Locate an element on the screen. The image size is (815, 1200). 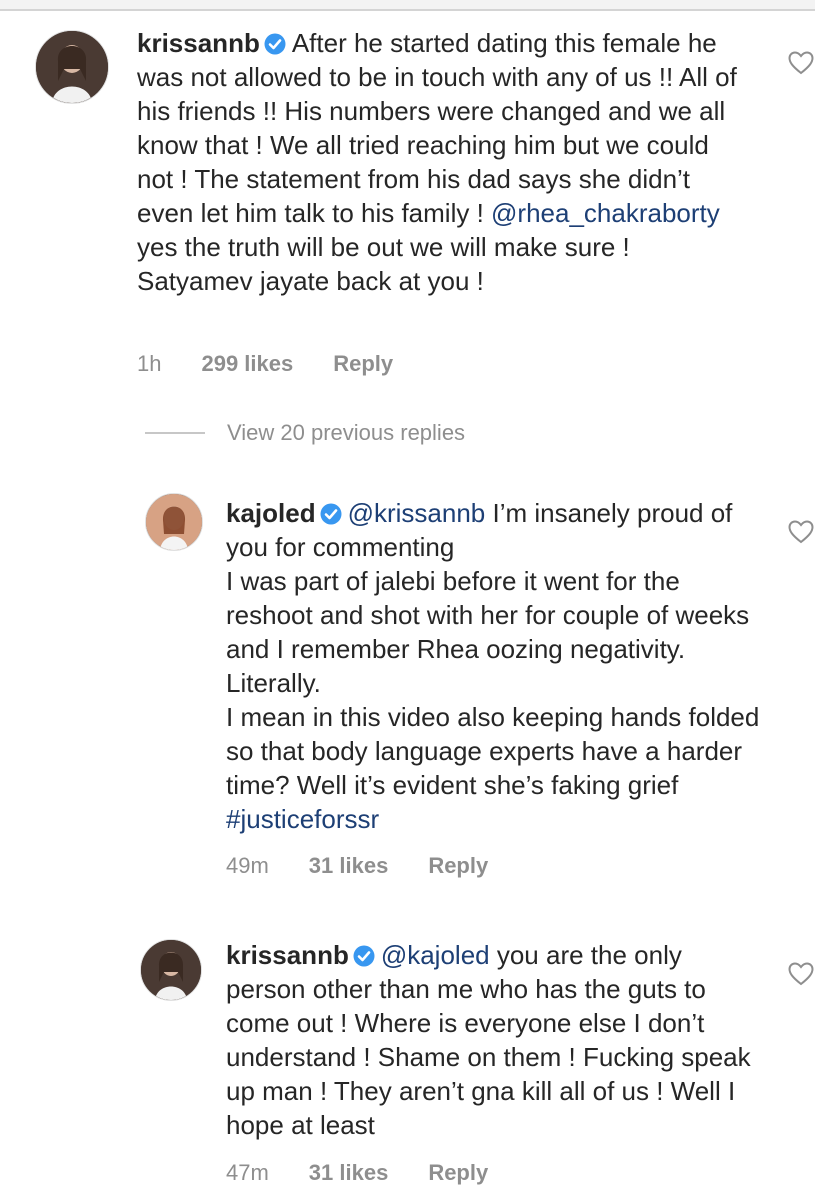
top-divider is located at coordinates (407, 5).